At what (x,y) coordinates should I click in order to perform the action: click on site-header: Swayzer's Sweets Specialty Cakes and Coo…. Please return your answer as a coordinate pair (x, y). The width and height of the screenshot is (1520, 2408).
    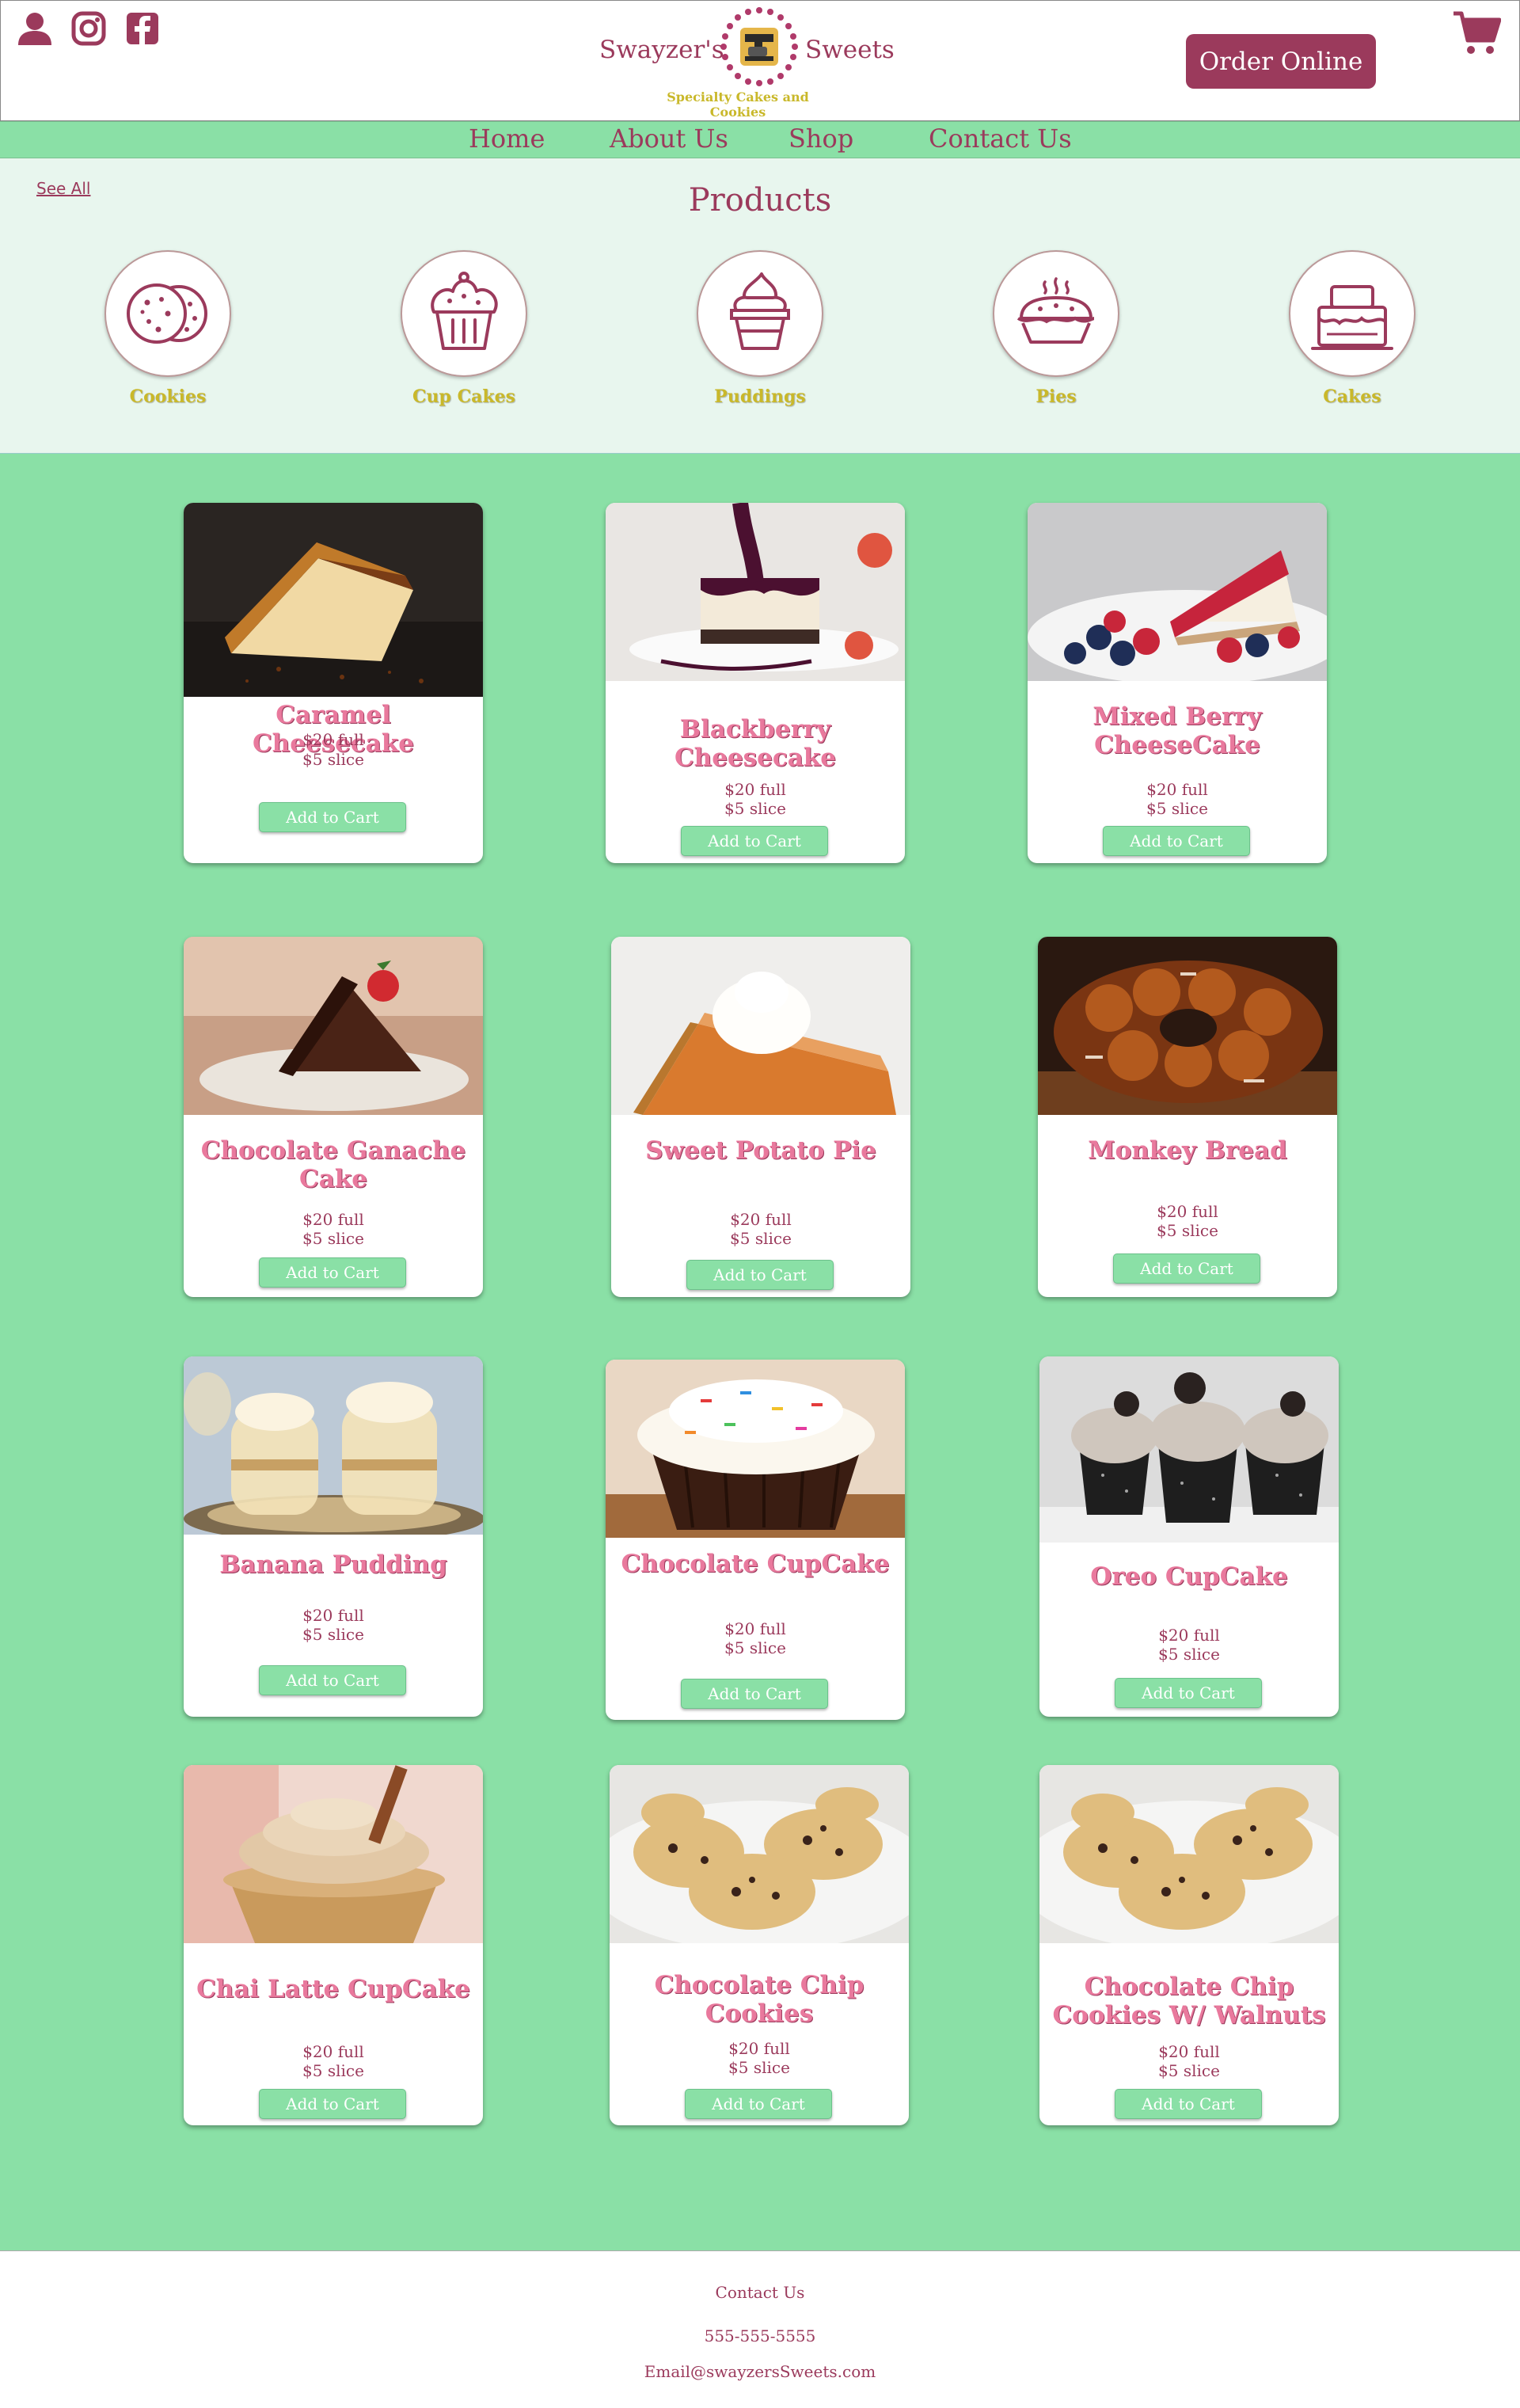
    Looking at the image, I should click on (760, 60).